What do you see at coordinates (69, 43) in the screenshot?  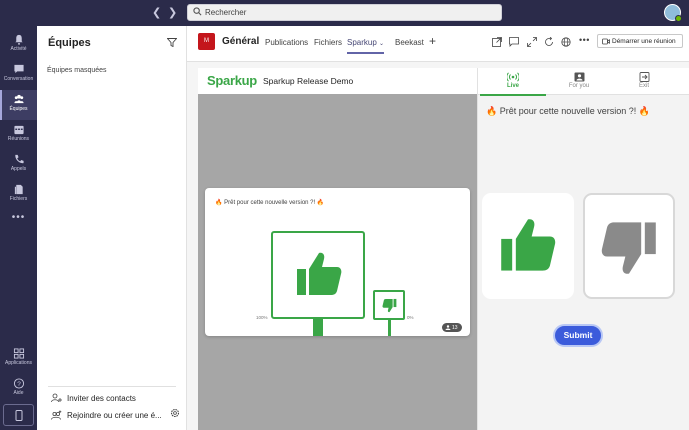 I see `panel-title: Équipes` at bounding box center [69, 43].